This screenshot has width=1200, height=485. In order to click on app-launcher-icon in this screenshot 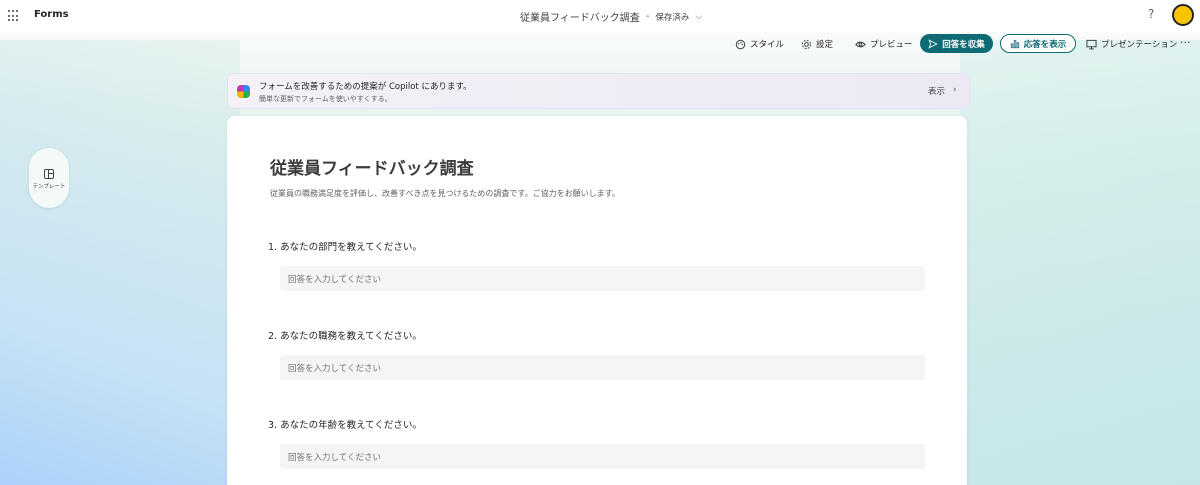, I will do `click(14, 16)`.